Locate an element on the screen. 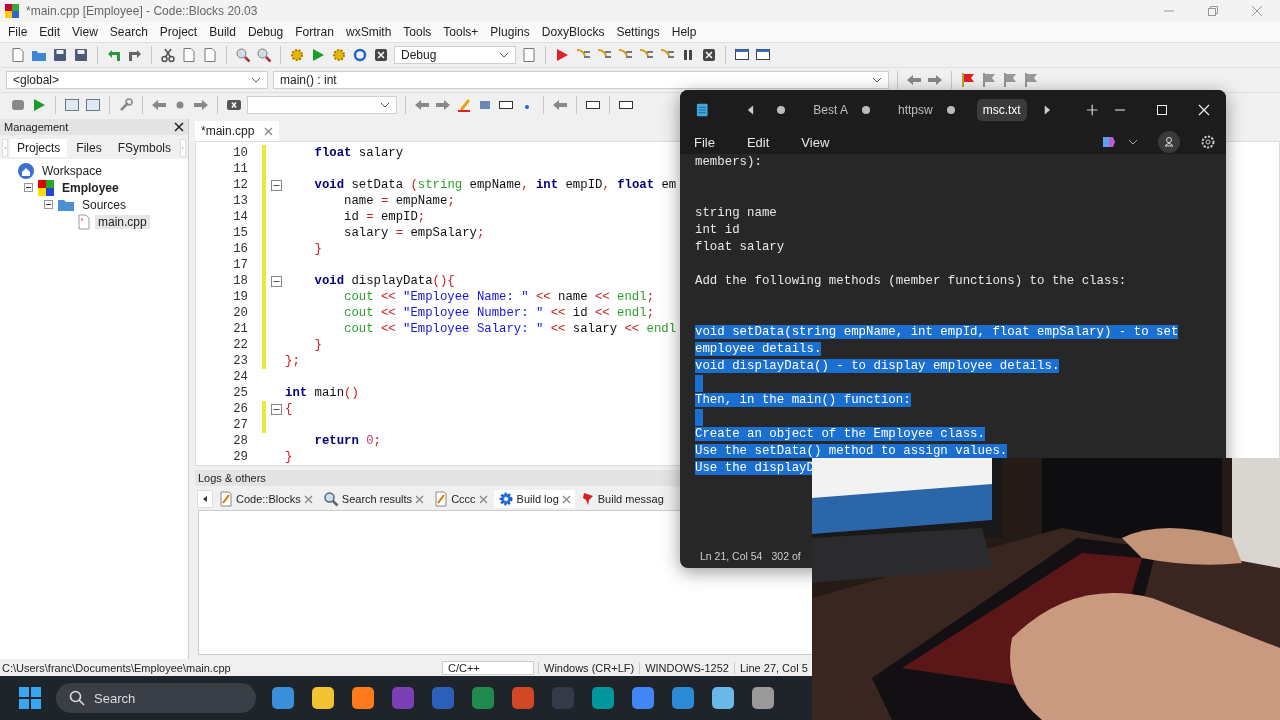 The height and width of the screenshot is (720, 1280). line-ending-indicator: Windows (CR+LF) is located at coordinates (589, 667).